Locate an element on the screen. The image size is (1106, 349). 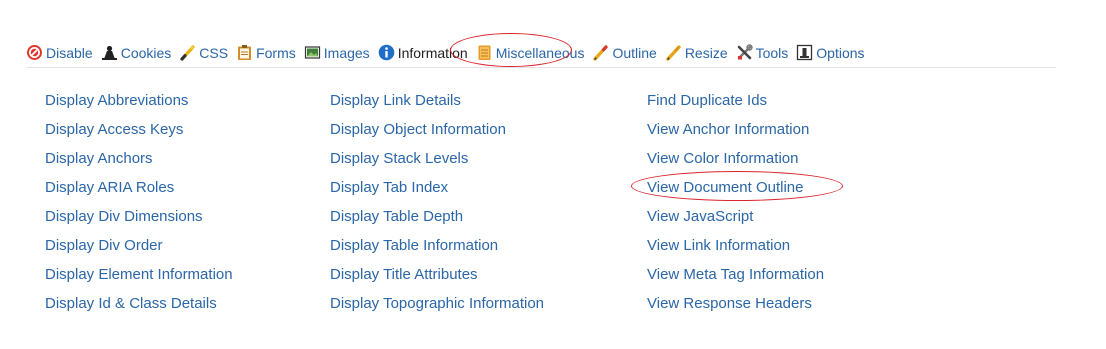
options-icon is located at coordinates (804, 52).